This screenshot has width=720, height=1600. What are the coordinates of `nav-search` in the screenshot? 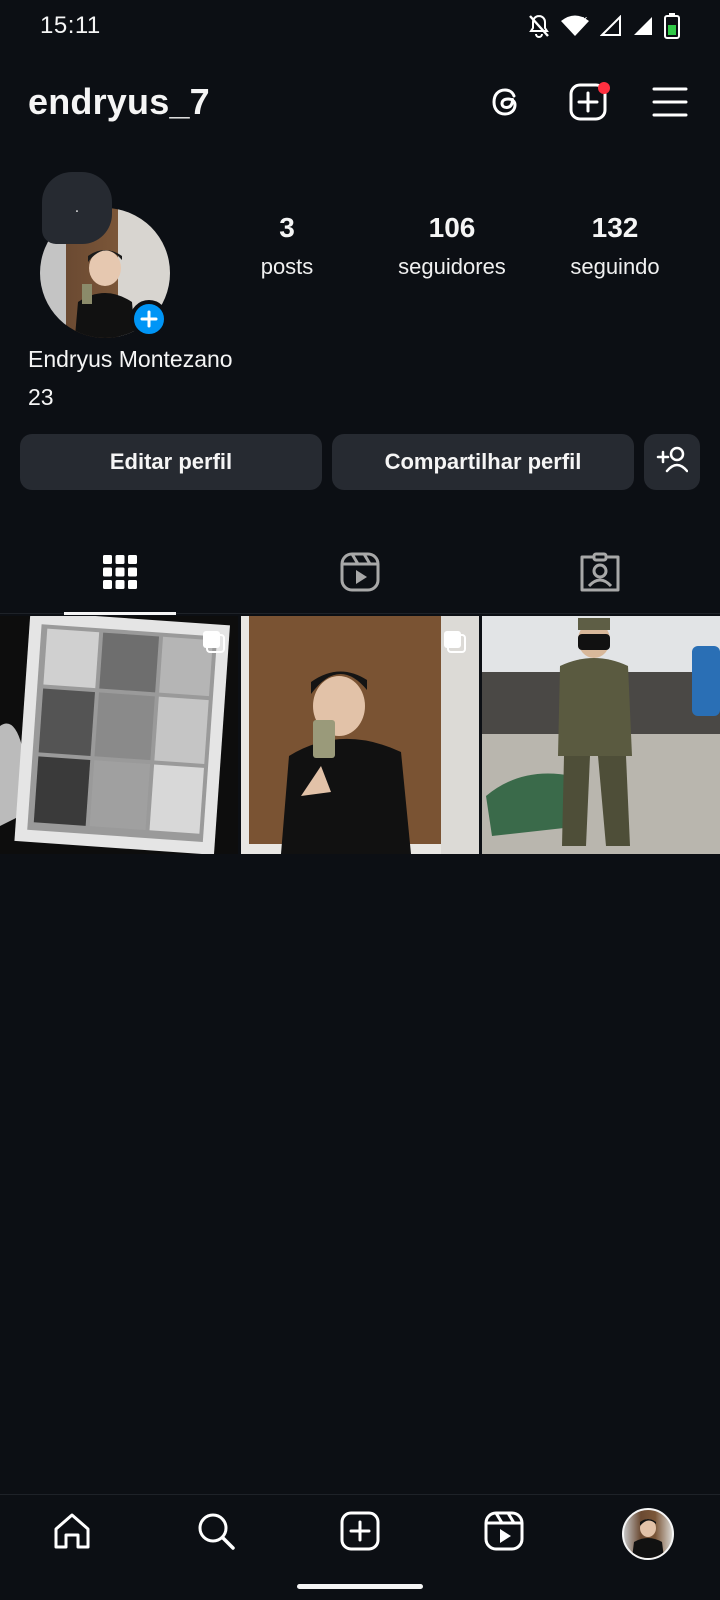 It's located at (216, 1534).